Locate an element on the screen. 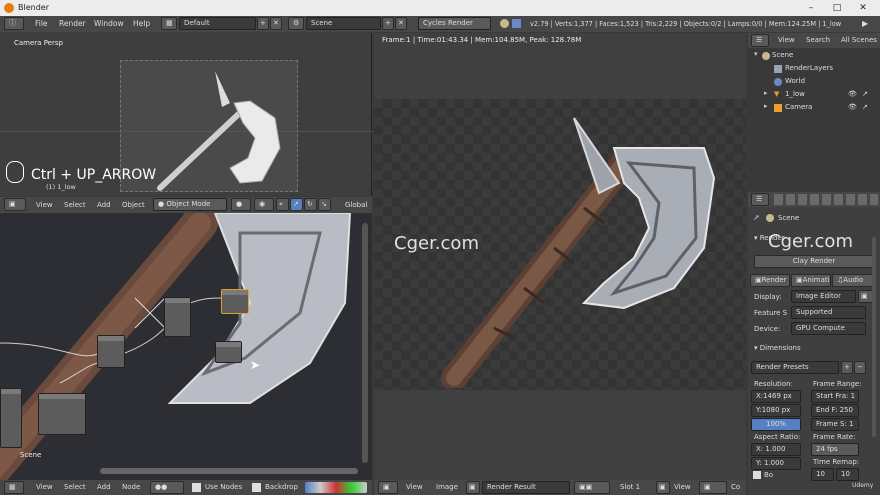 Image resolution: width=880 pixels, height=495 pixels. menu-file: File is located at coordinates (41, 23).